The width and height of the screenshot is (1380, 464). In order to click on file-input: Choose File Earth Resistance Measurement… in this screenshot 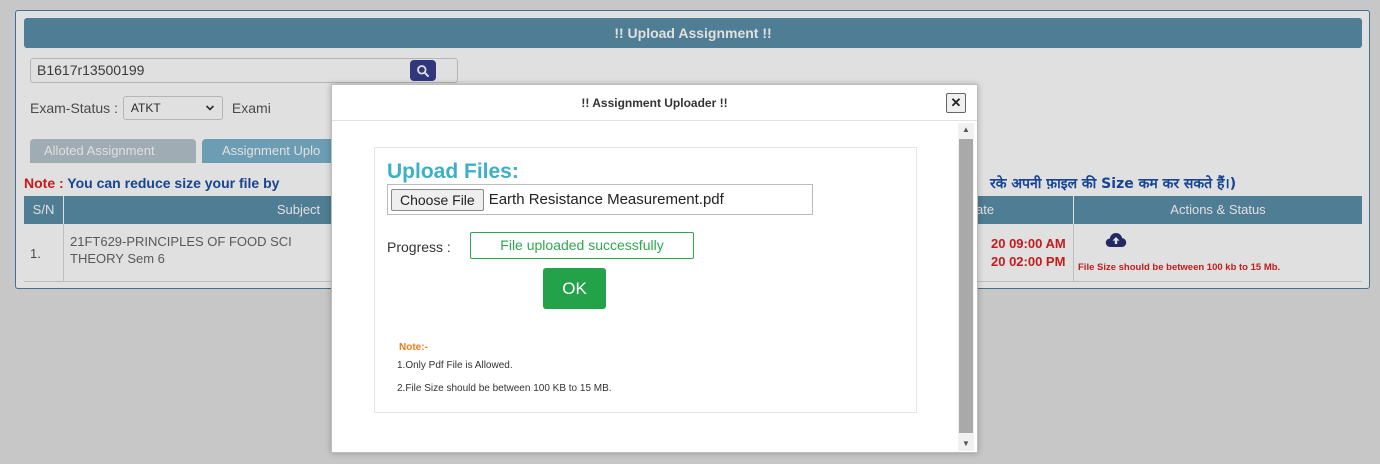, I will do `click(600, 199)`.